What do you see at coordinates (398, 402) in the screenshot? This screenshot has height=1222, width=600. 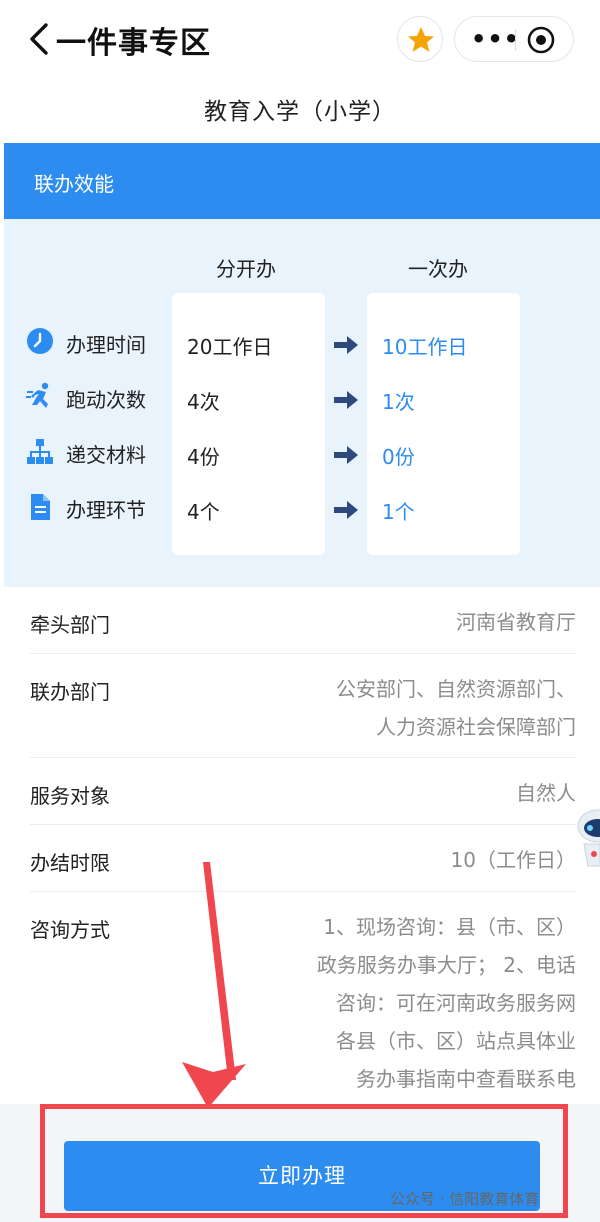 I see `after-value: 1次` at bounding box center [398, 402].